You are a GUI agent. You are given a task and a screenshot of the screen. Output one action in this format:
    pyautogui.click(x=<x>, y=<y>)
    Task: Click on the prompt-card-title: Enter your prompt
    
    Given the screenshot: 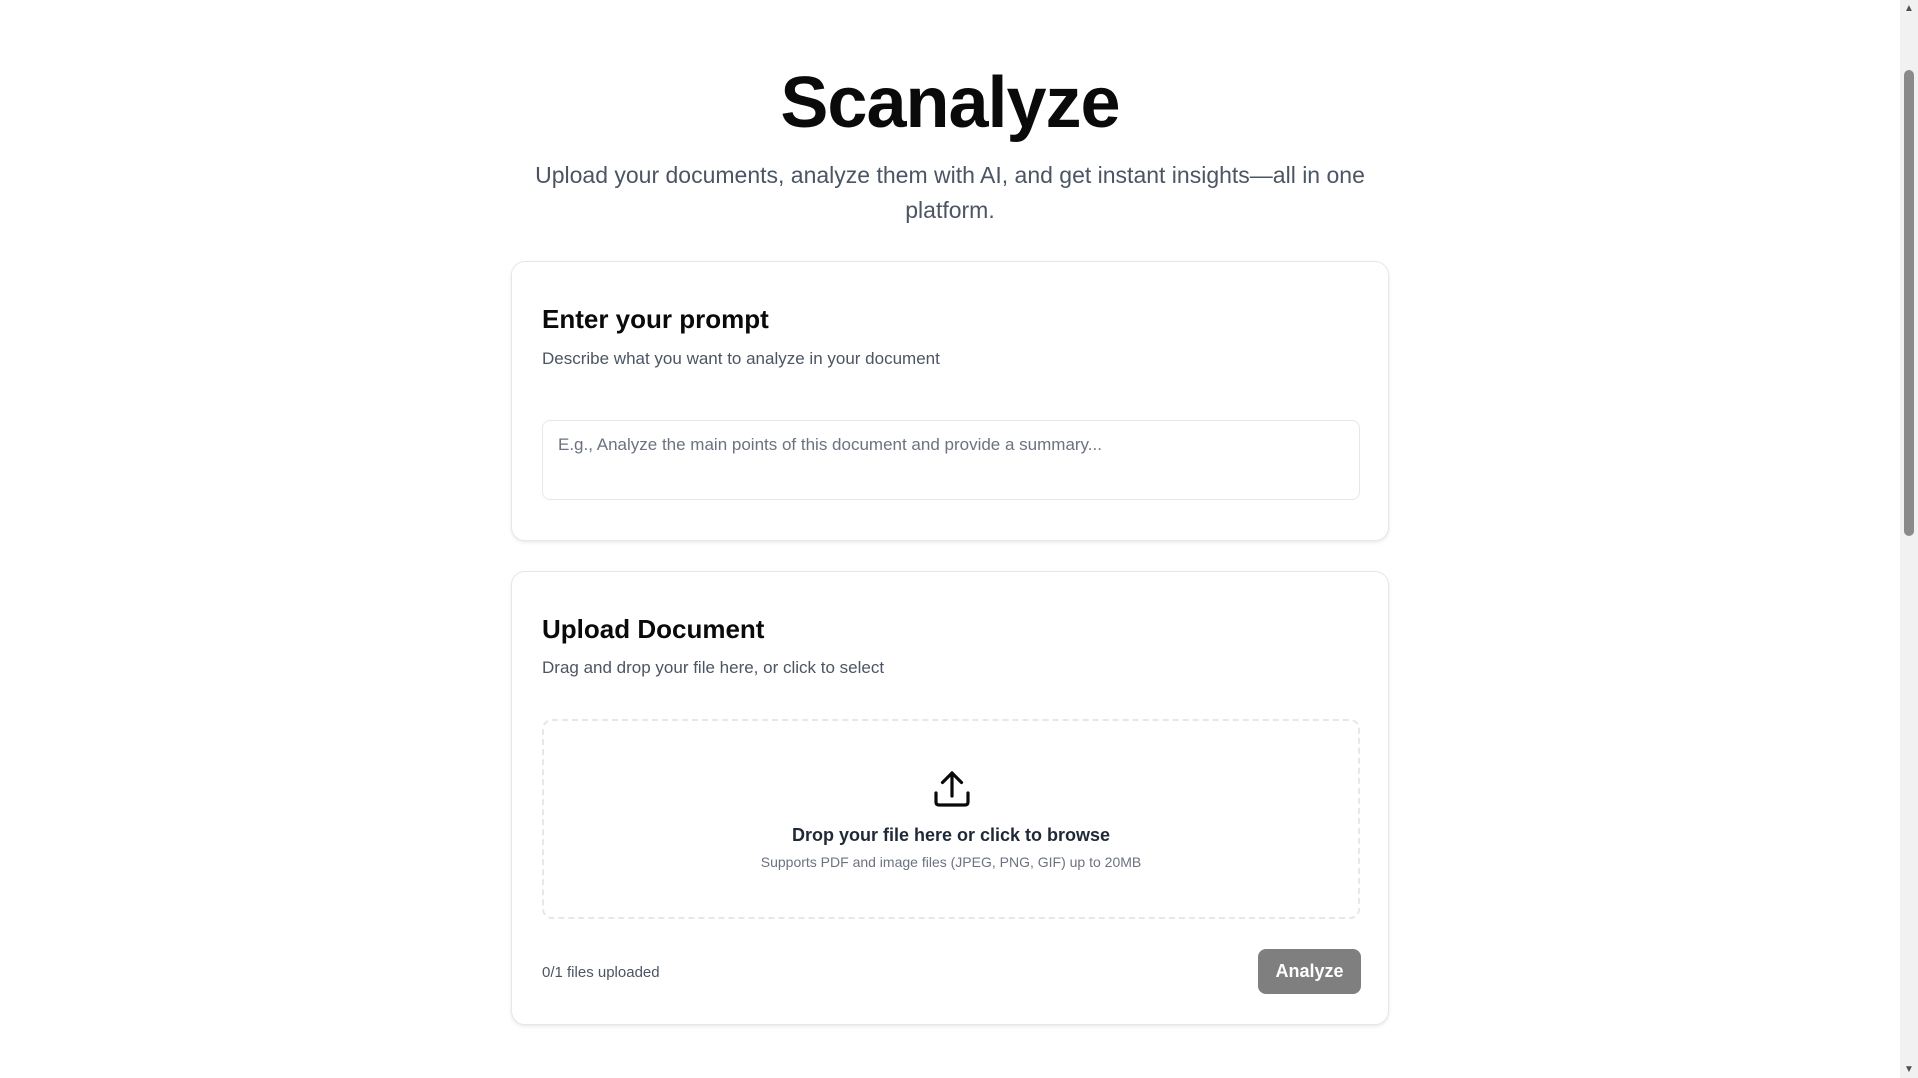 What is the action you would take?
    pyautogui.click(x=655, y=319)
    